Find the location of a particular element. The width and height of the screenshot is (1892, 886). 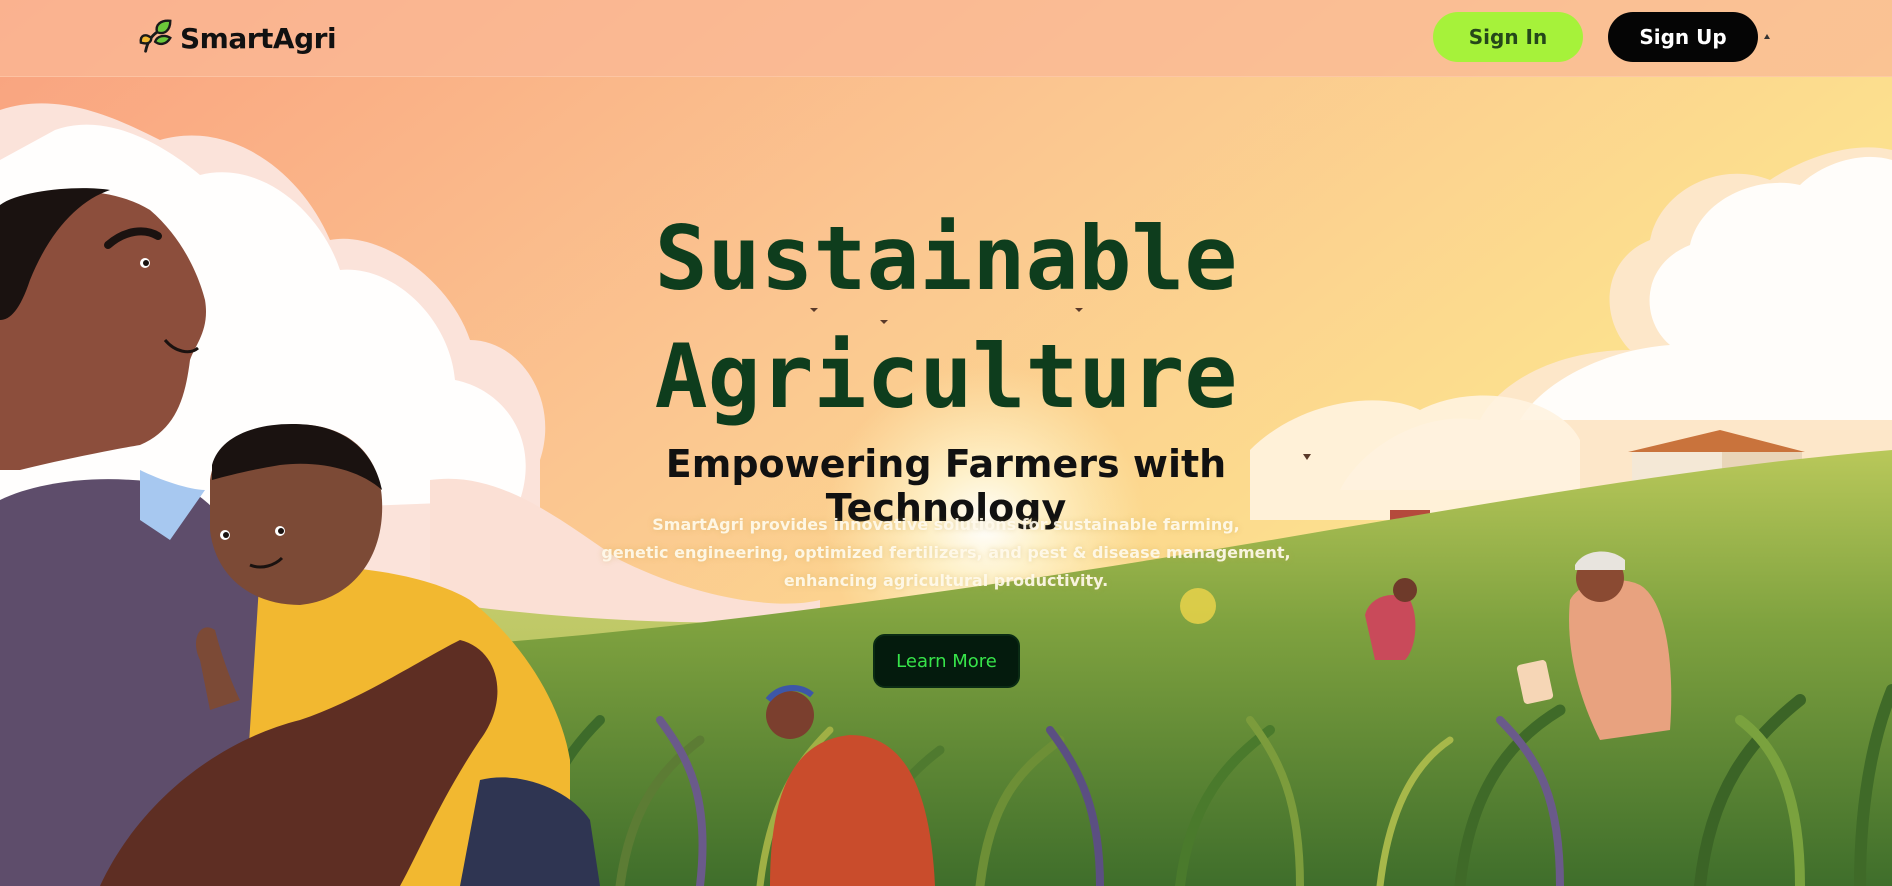

top-navbar: SmartAgri Sign In Sign Up is located at coordinates (946, 38).